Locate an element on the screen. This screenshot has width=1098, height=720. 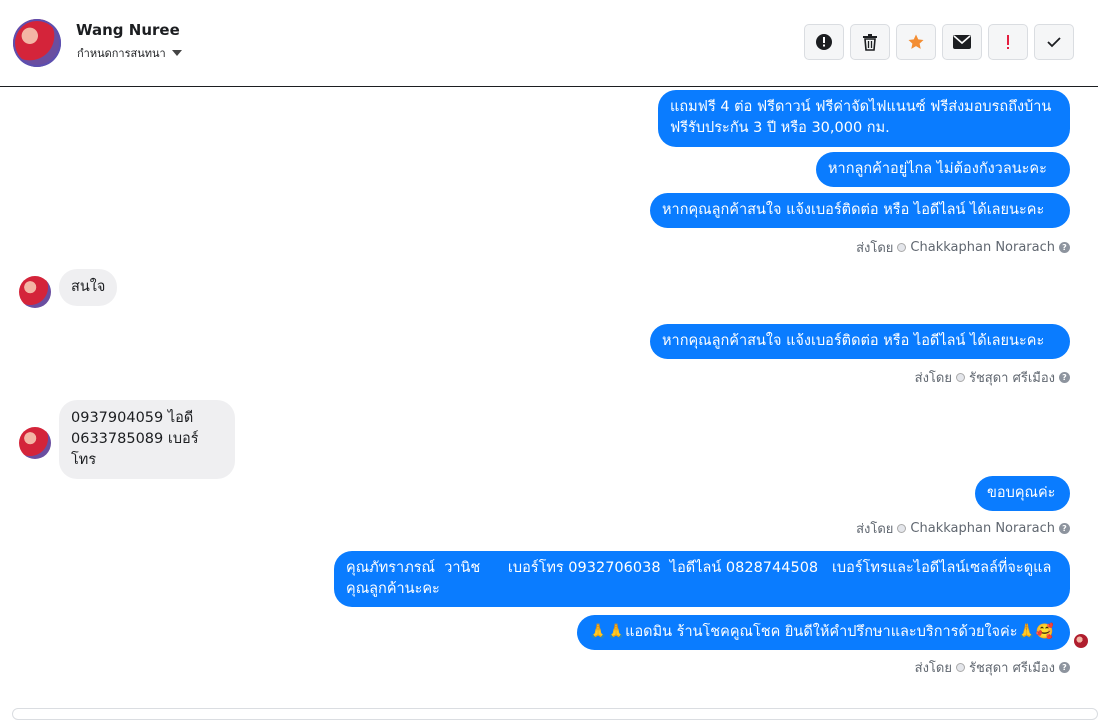
caret-down-icon is located at coordinates (176, 53).